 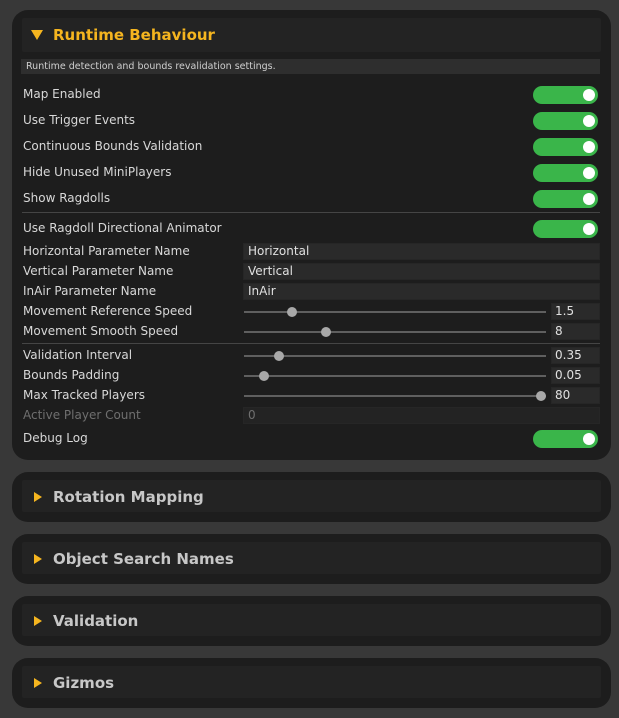 I want to click on max-tracked-players-value: 80, so click(x=575, y=395).